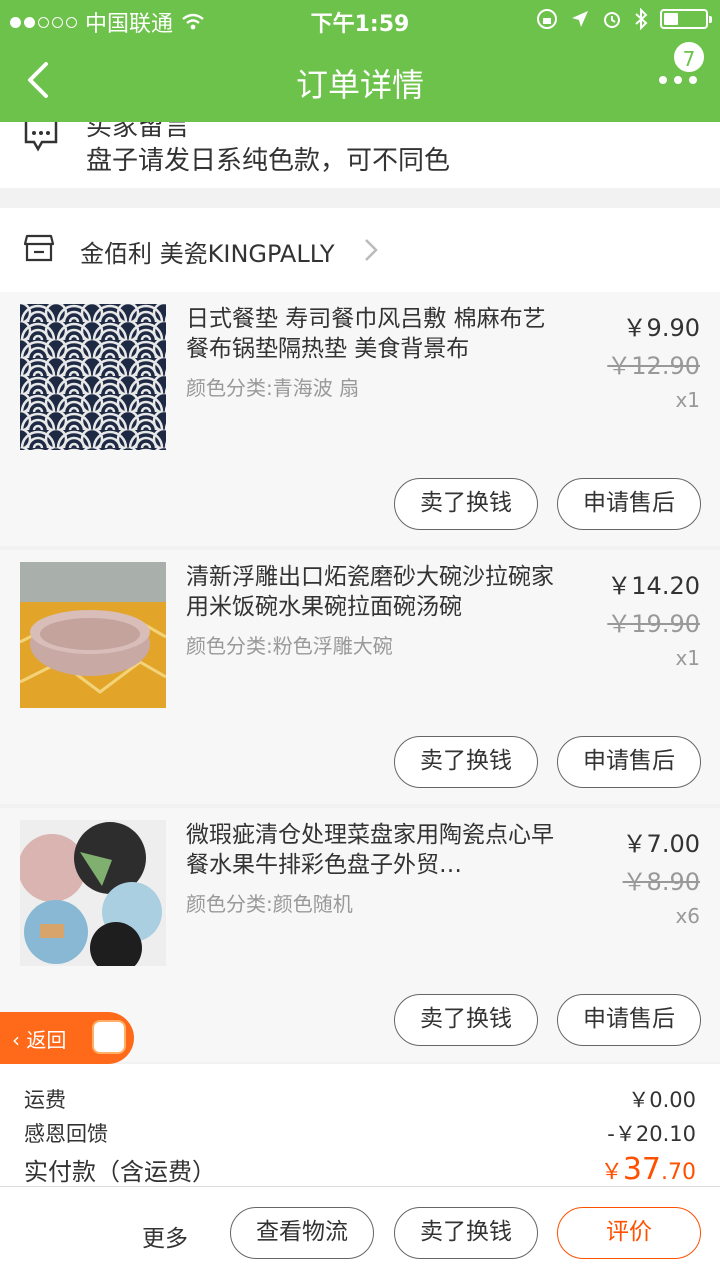  I want to click on product-original-price: ￥8.90, so click(661, 882).